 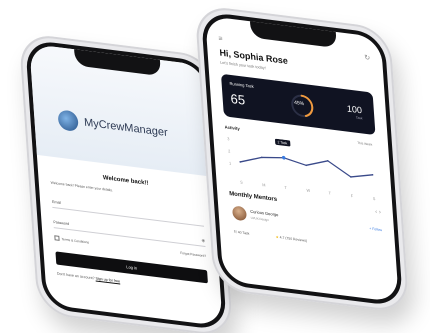 What do you see at coordinates (364, 144) in the screenshot?
I see `week-filter-dropdown: This Week` at bounding box center [364, 144].